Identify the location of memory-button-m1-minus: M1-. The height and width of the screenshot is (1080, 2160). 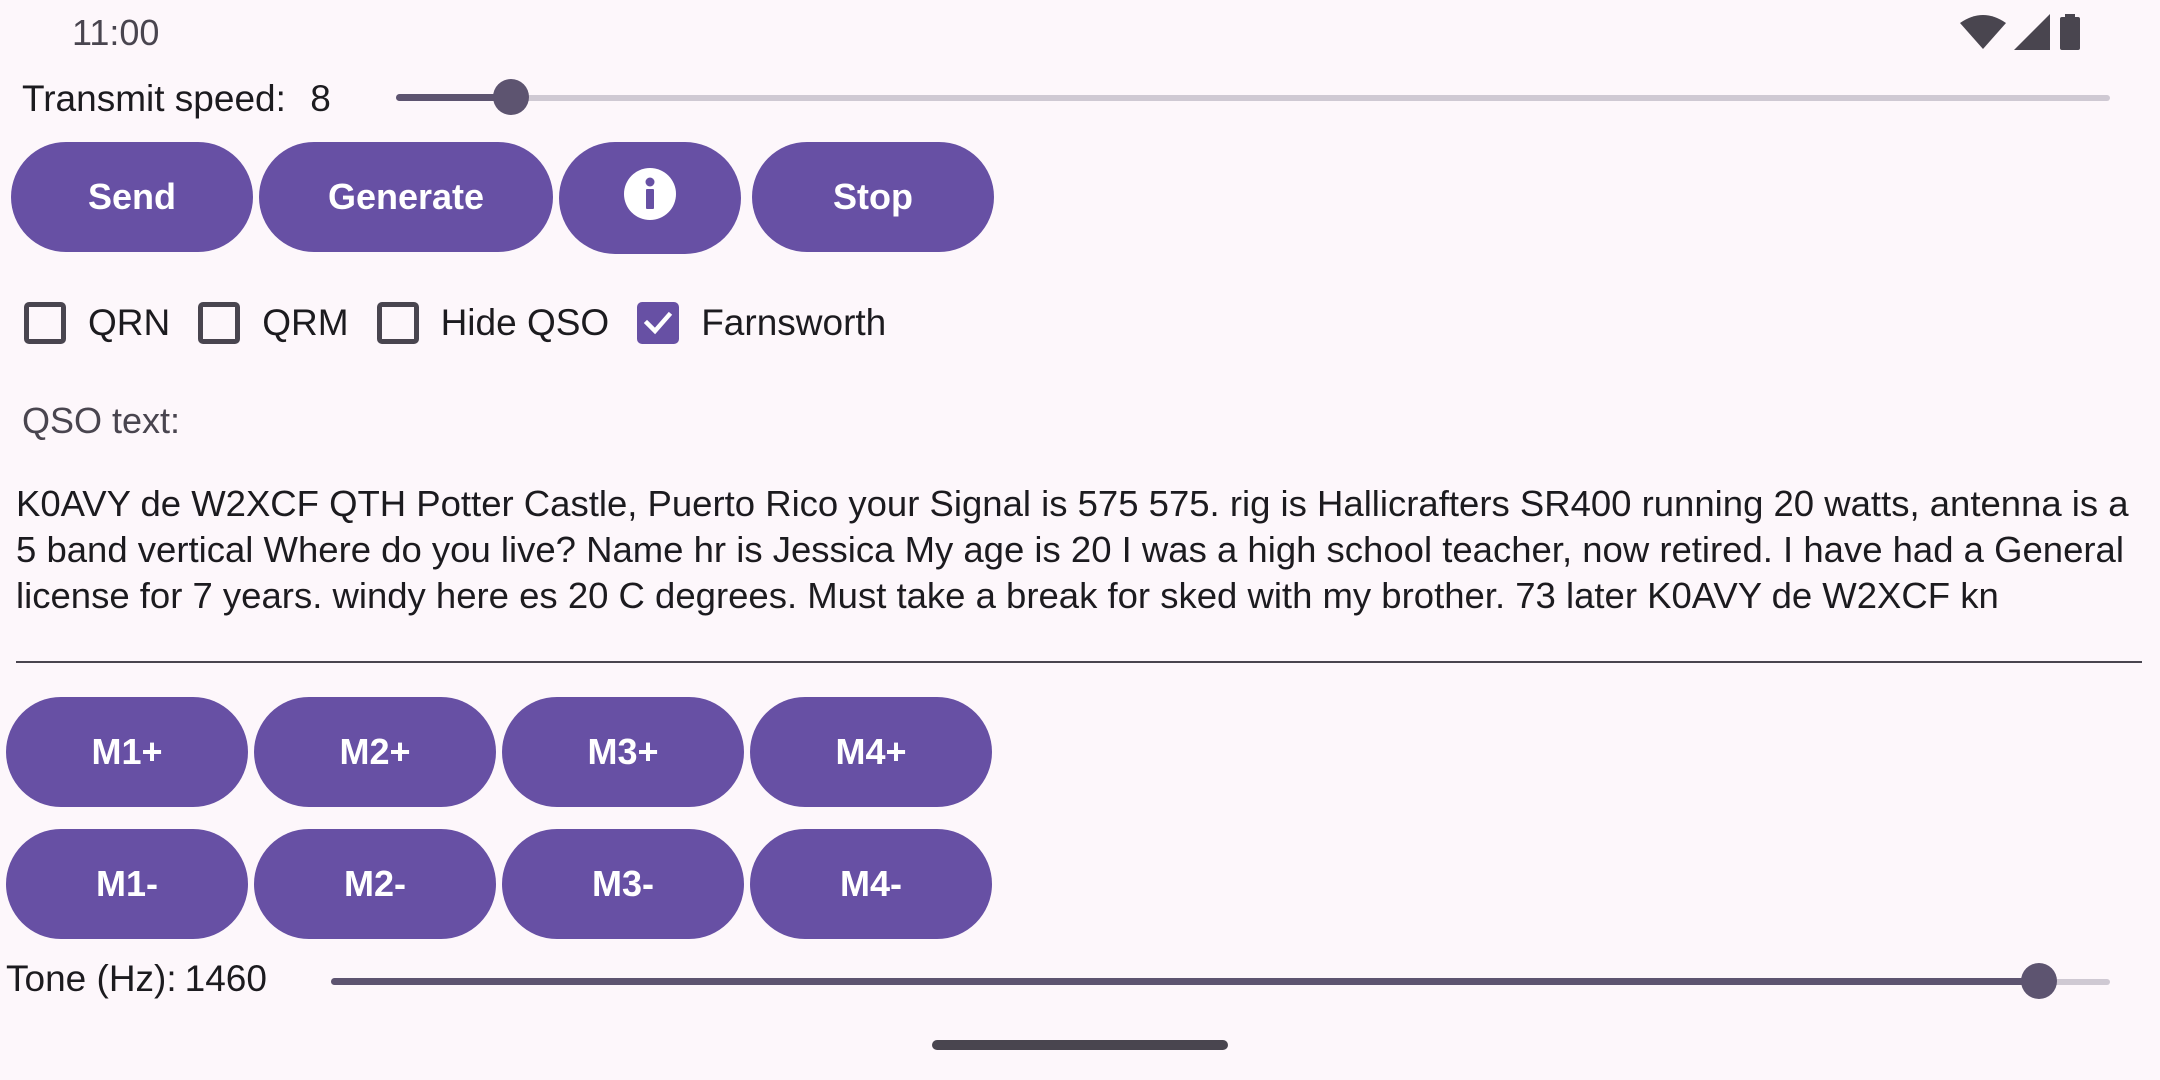
(127, 884).